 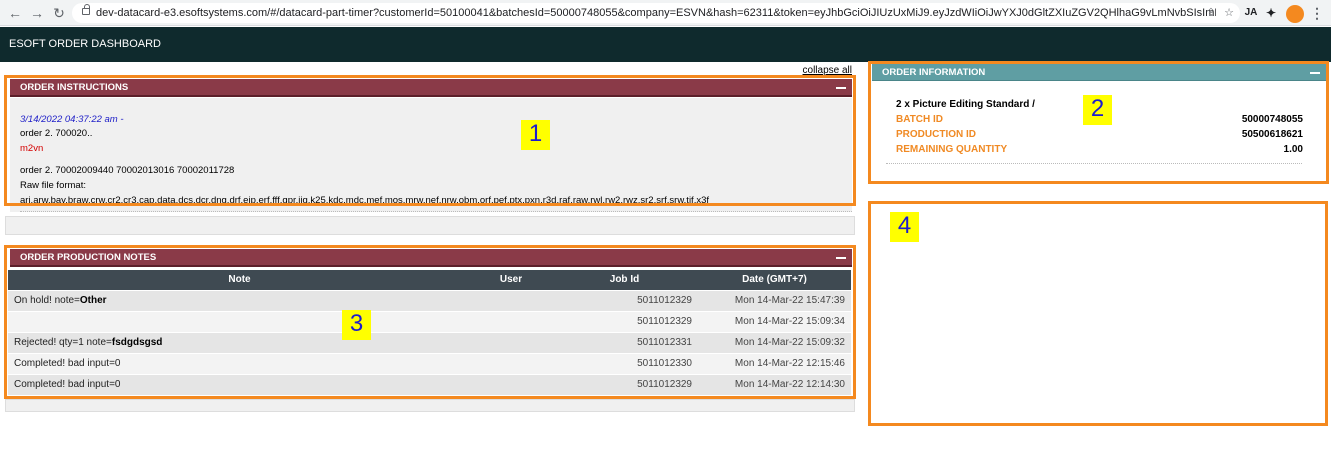 What do you see at coordinates (59, 13) in the screenshot?
I see `reload-icon: ↻` at bounding box center [59, 13].